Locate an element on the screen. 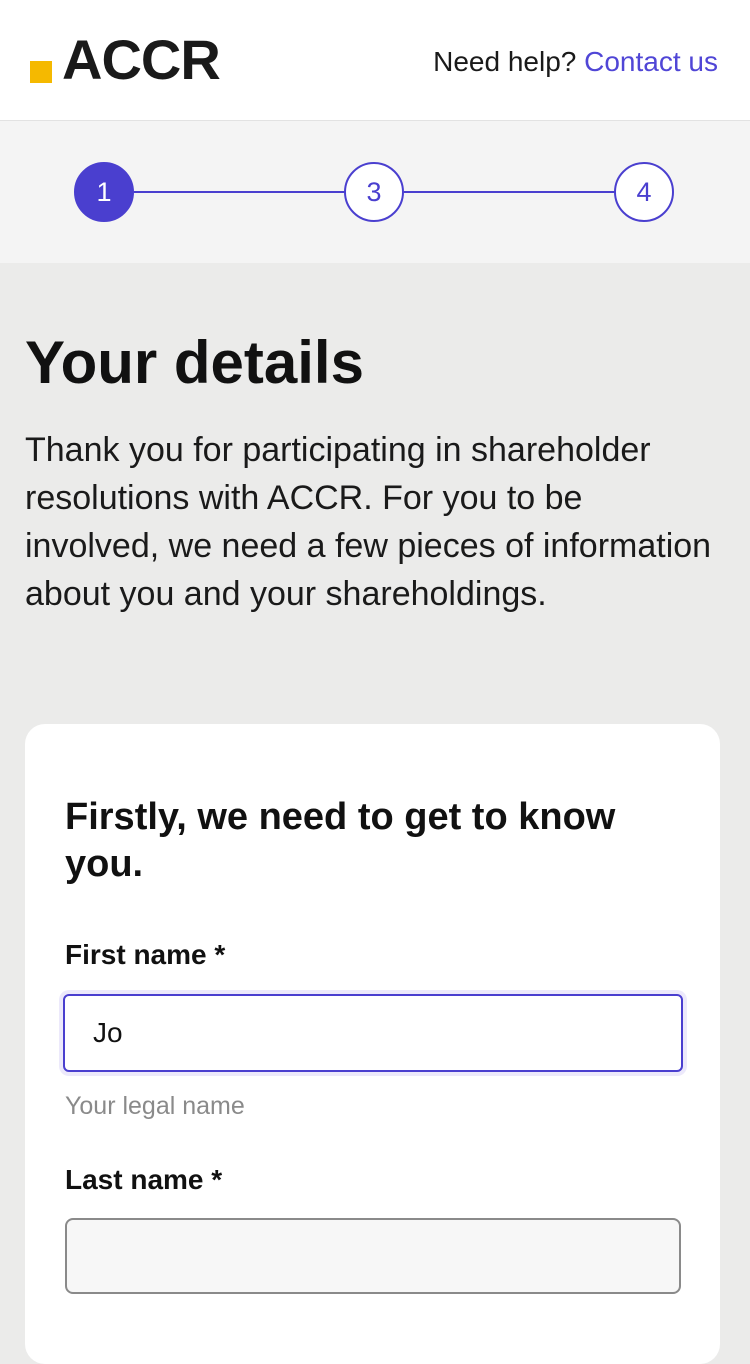 Image resolution: width=750 pixels, height=1364 pixels. step-3: 3 is located at coordinates (374, 192).